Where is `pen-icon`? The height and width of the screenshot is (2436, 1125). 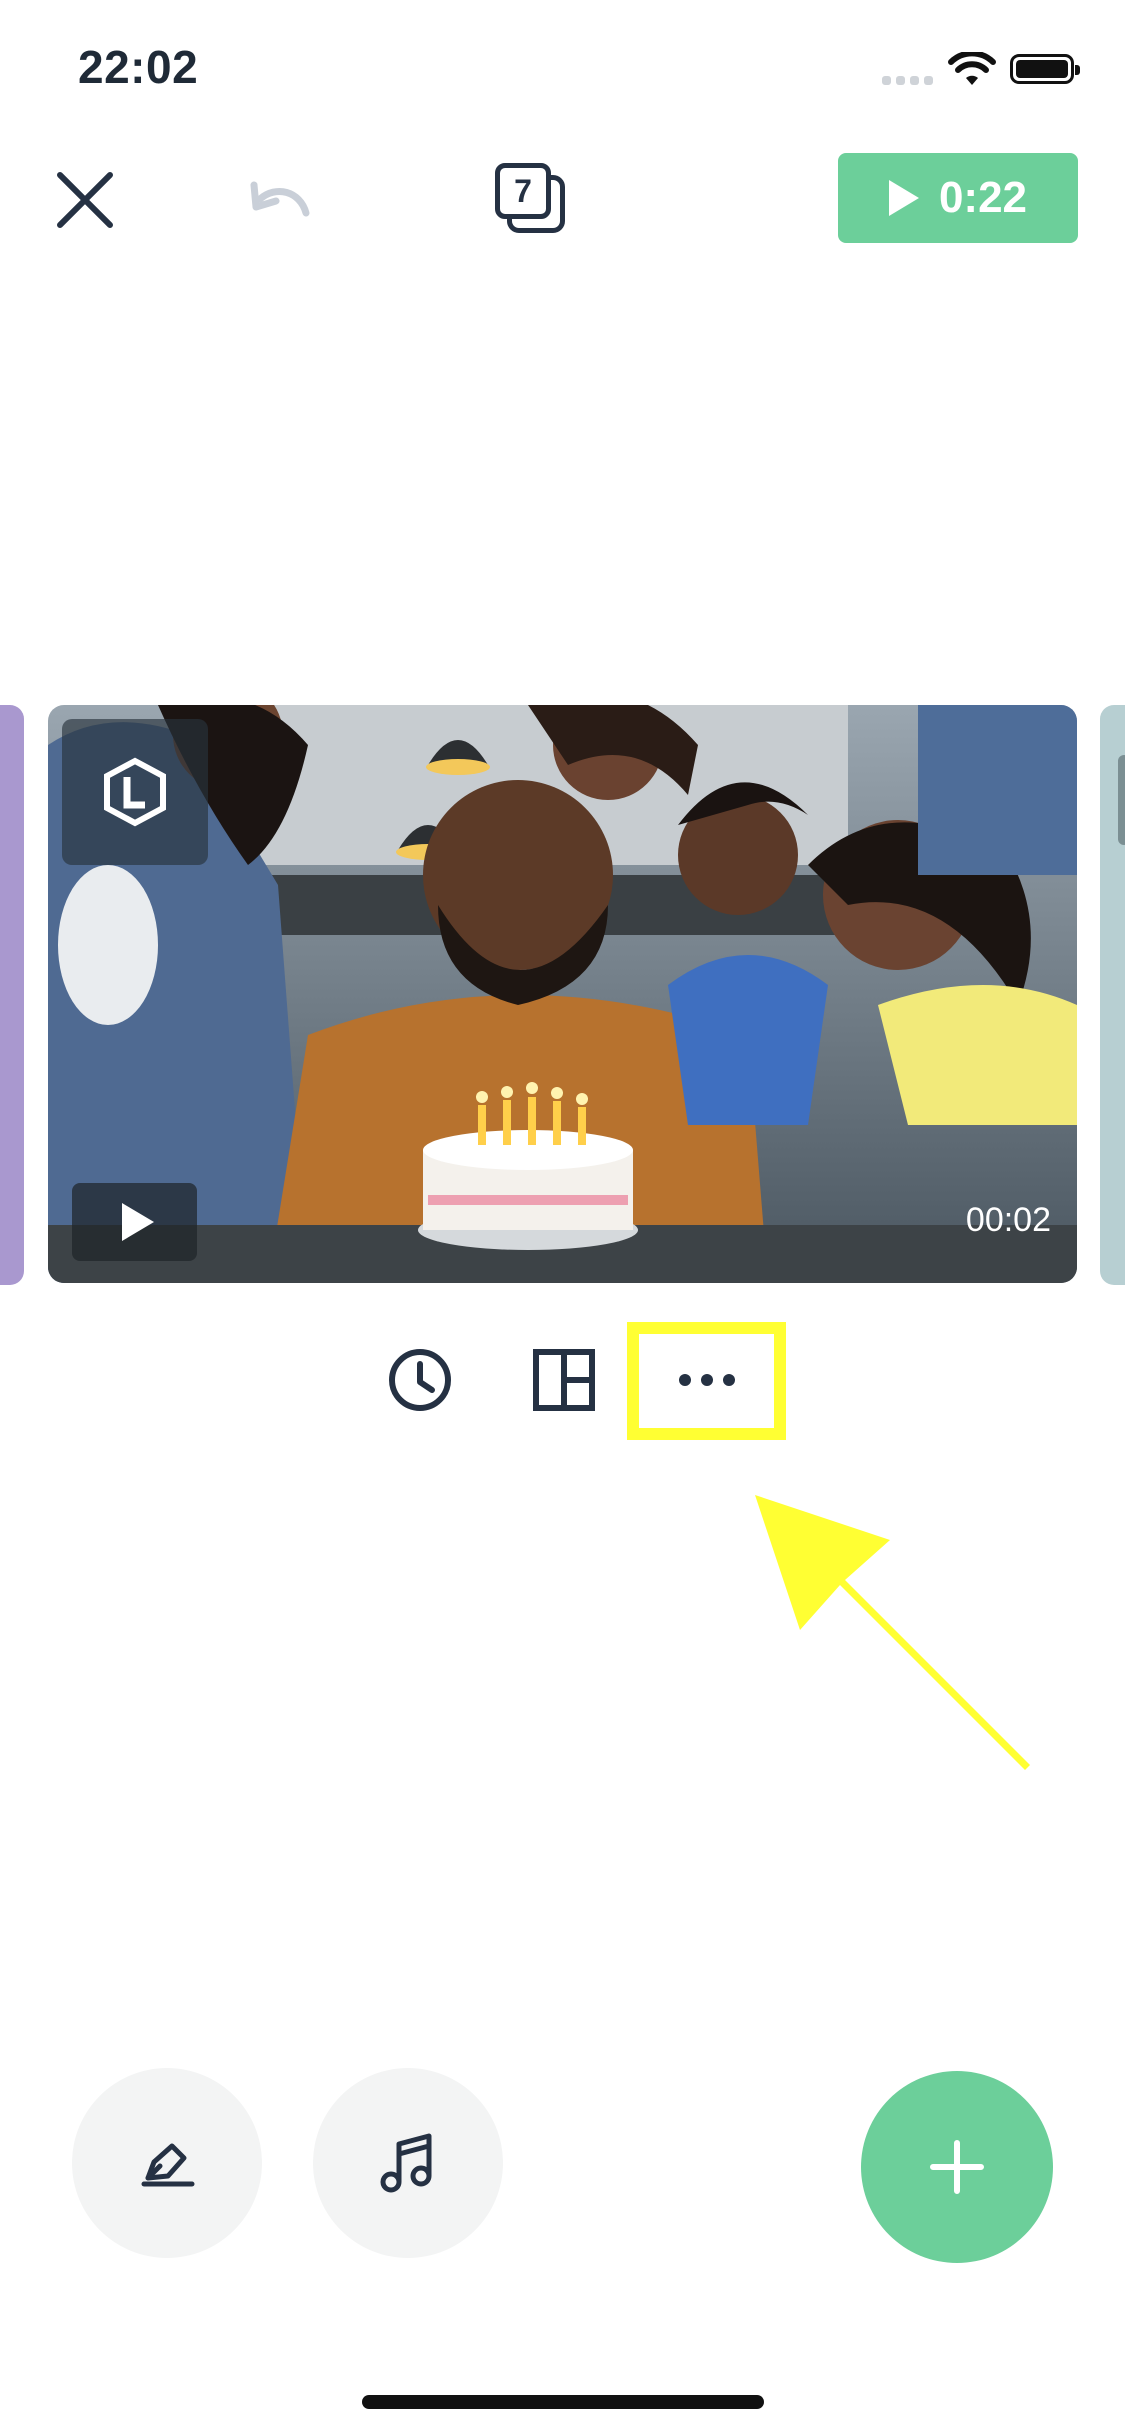
pen-icon is located at coordinates (168, 2165).